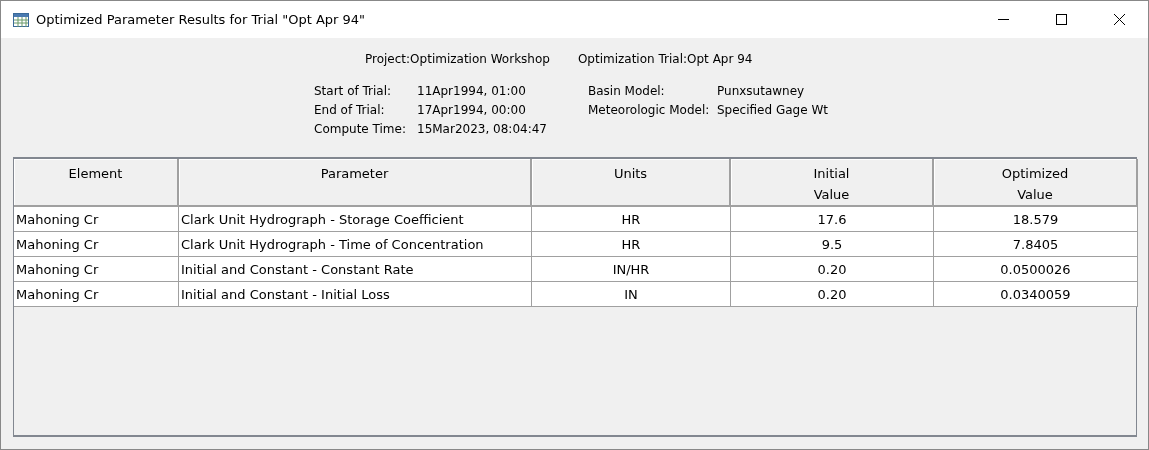 Image resolution: width=1149 pixels, height=450 pixels. I want to click on table-cell: Clark Unit Hydrograph - Storage Coefficient, so click(355, 219).